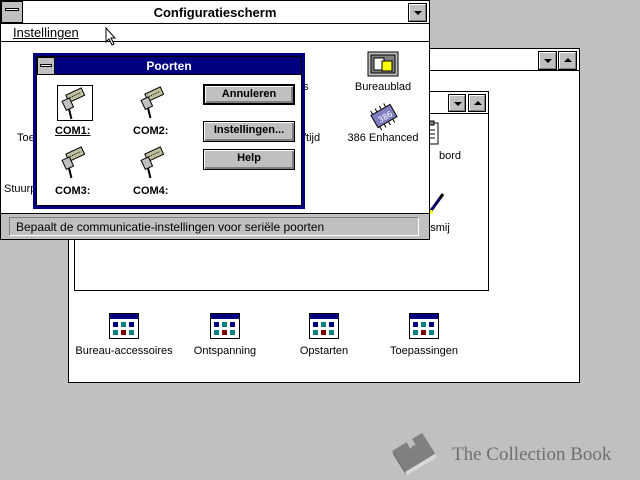 This screenshot has height=480, width=640. I want to click on com1-port: COM1:, so click(76, 111).